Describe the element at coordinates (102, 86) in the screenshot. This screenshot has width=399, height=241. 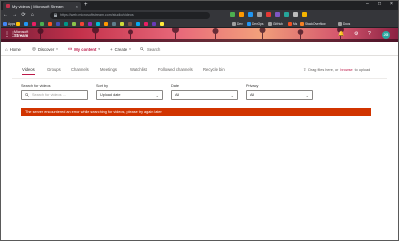
I see `sort-by-label: Sort by` at that location.